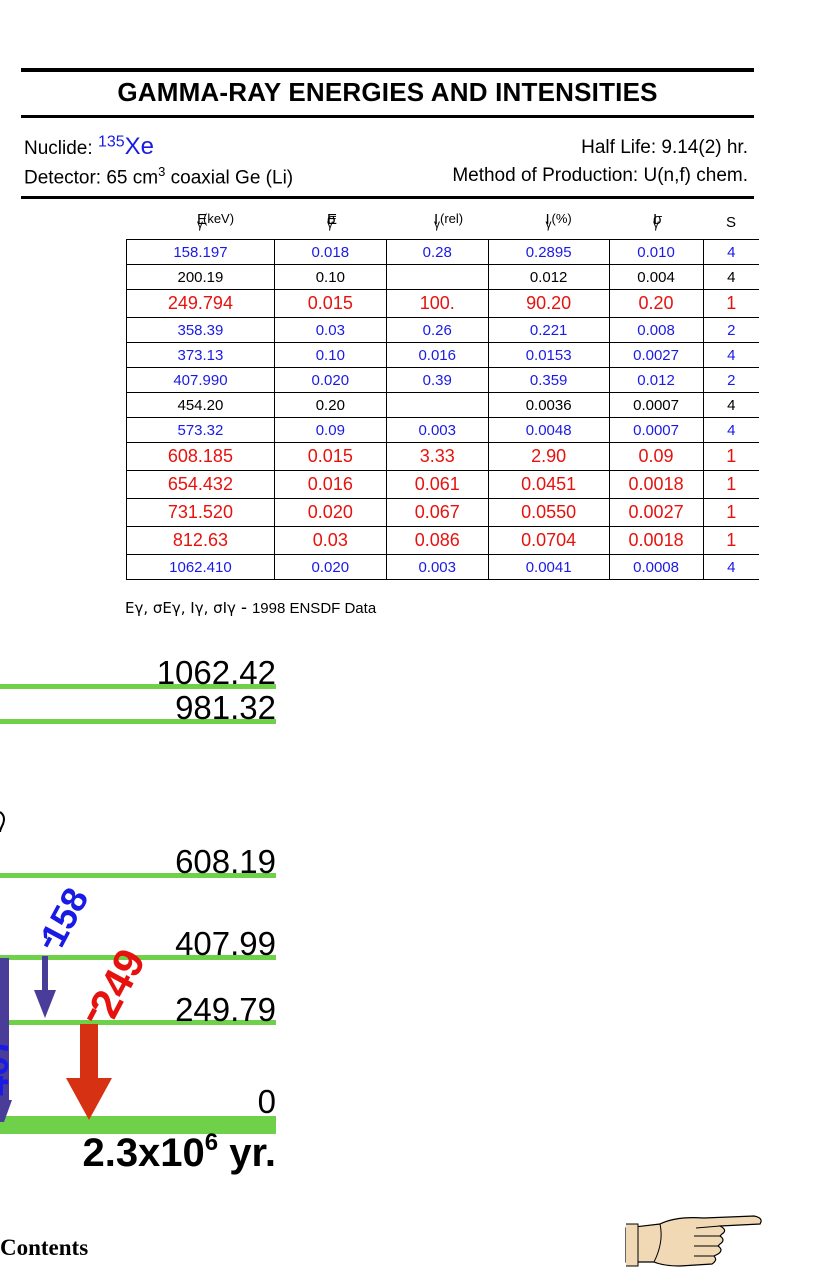 Image resolution: width=825 pixels, height=1275 pixels. Describe the element at coordinates (314, 608) in the screenshot. I see `footnote-source: 1998 ENSDF Data` at that location.